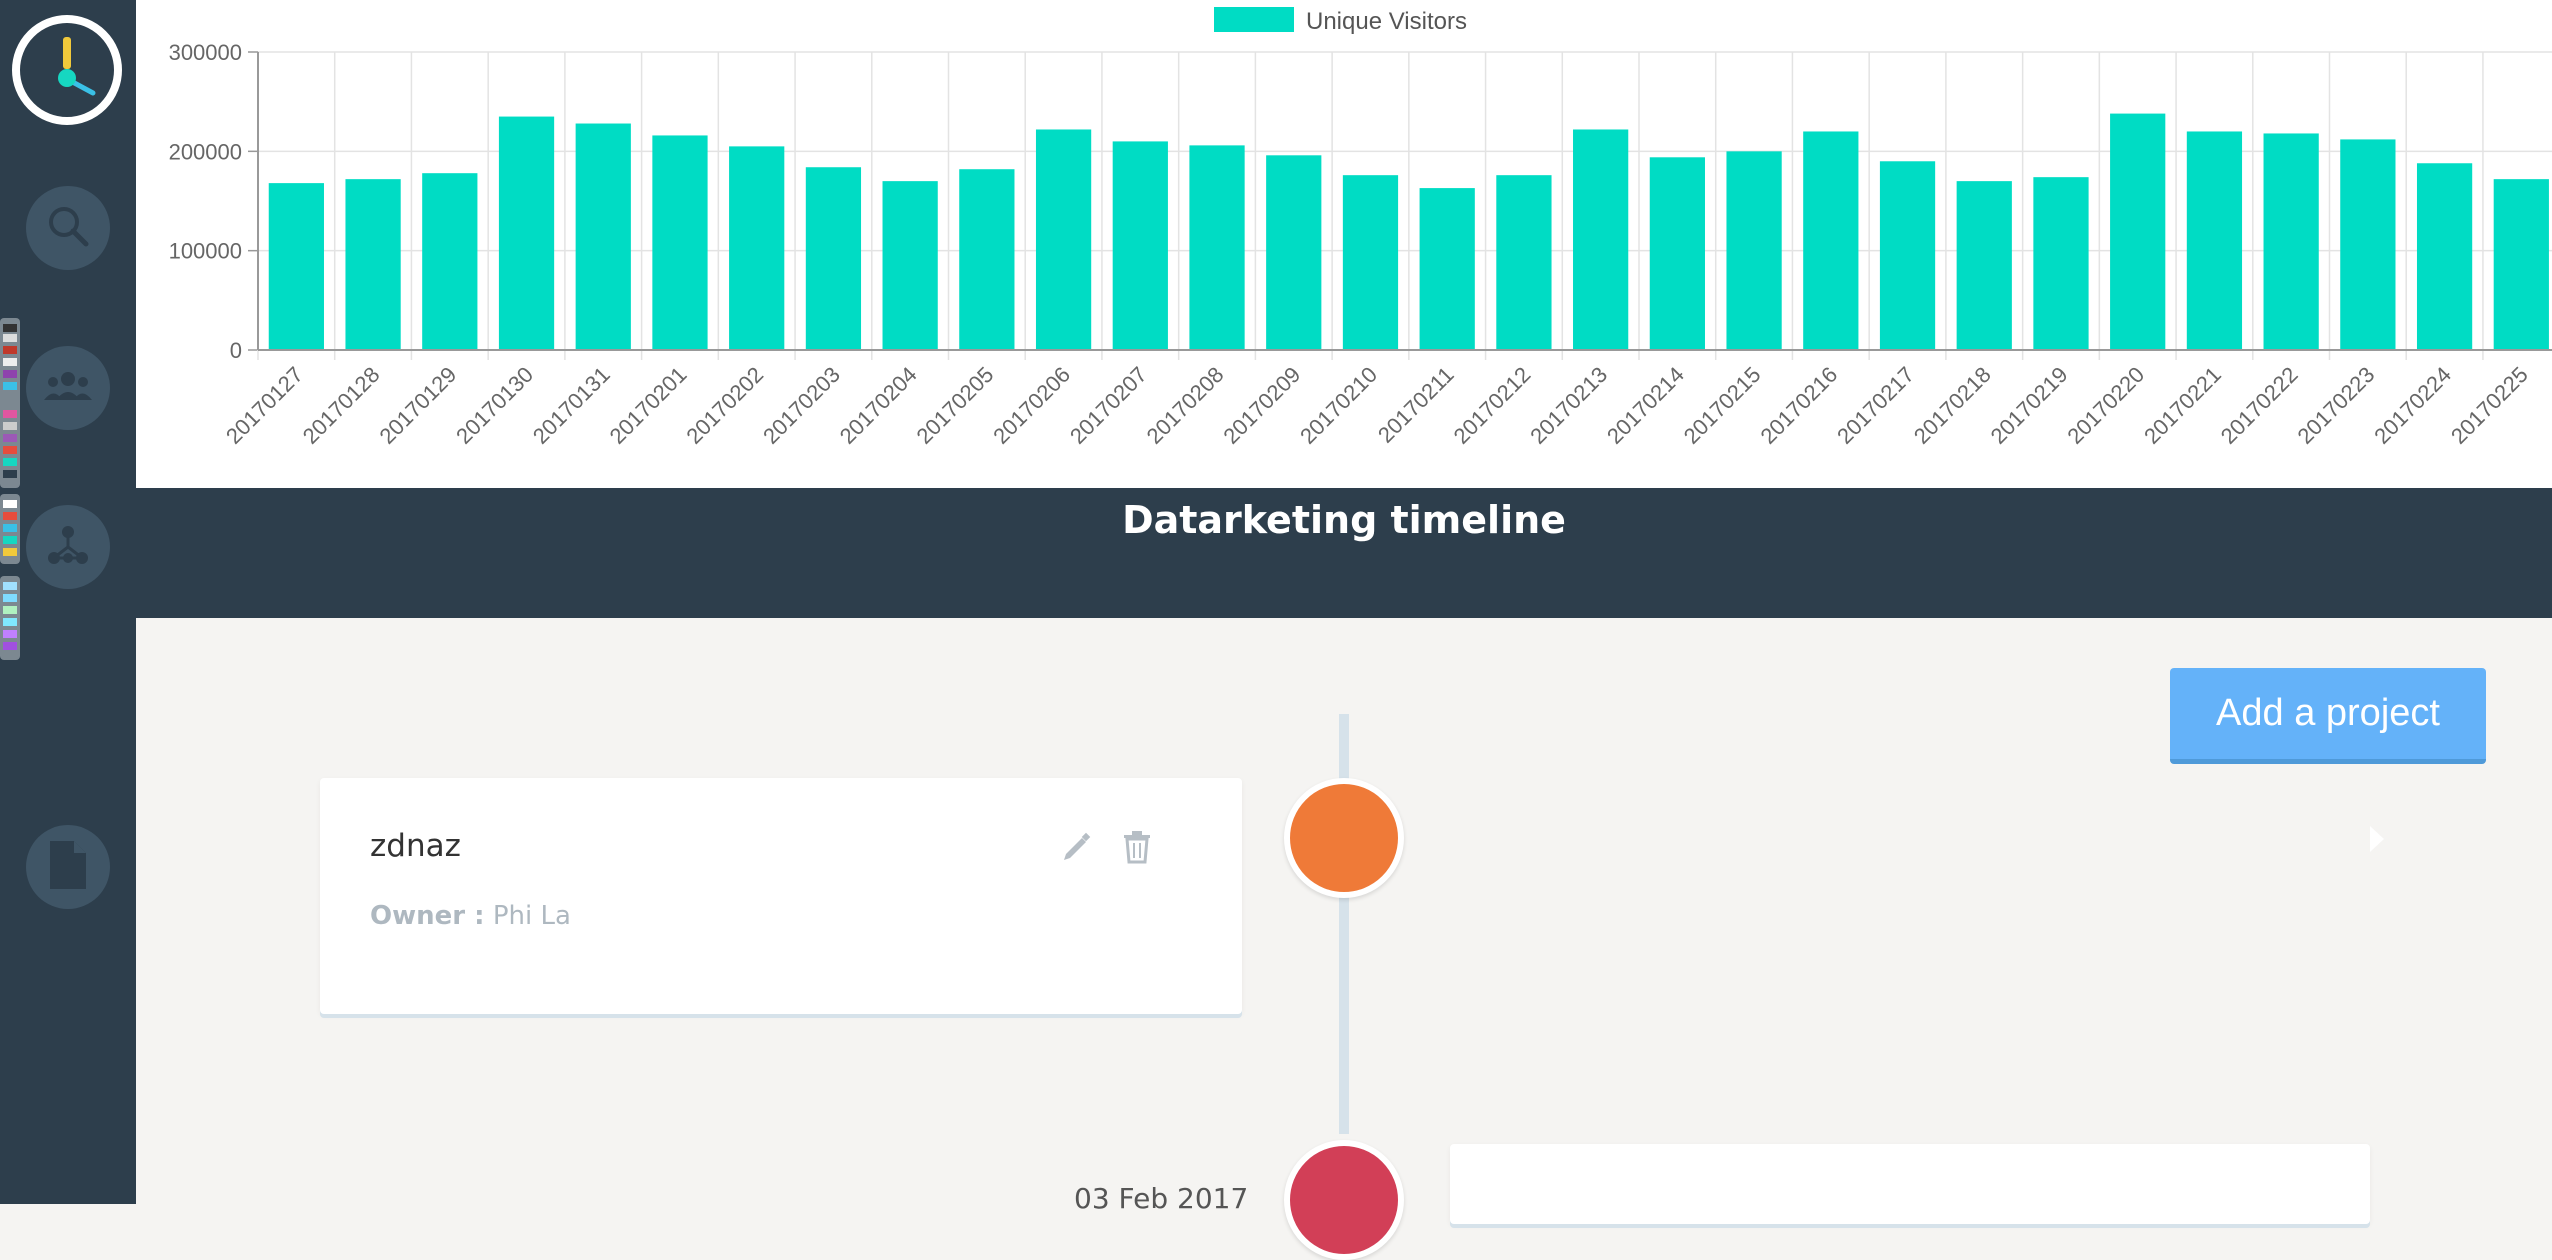 The image size is (2552, 1260). What do you see at coordinates (1344, 553) in the screenshot?
I see `timeline-header: Datarketing timeline` at bounding box center [1344, 553].